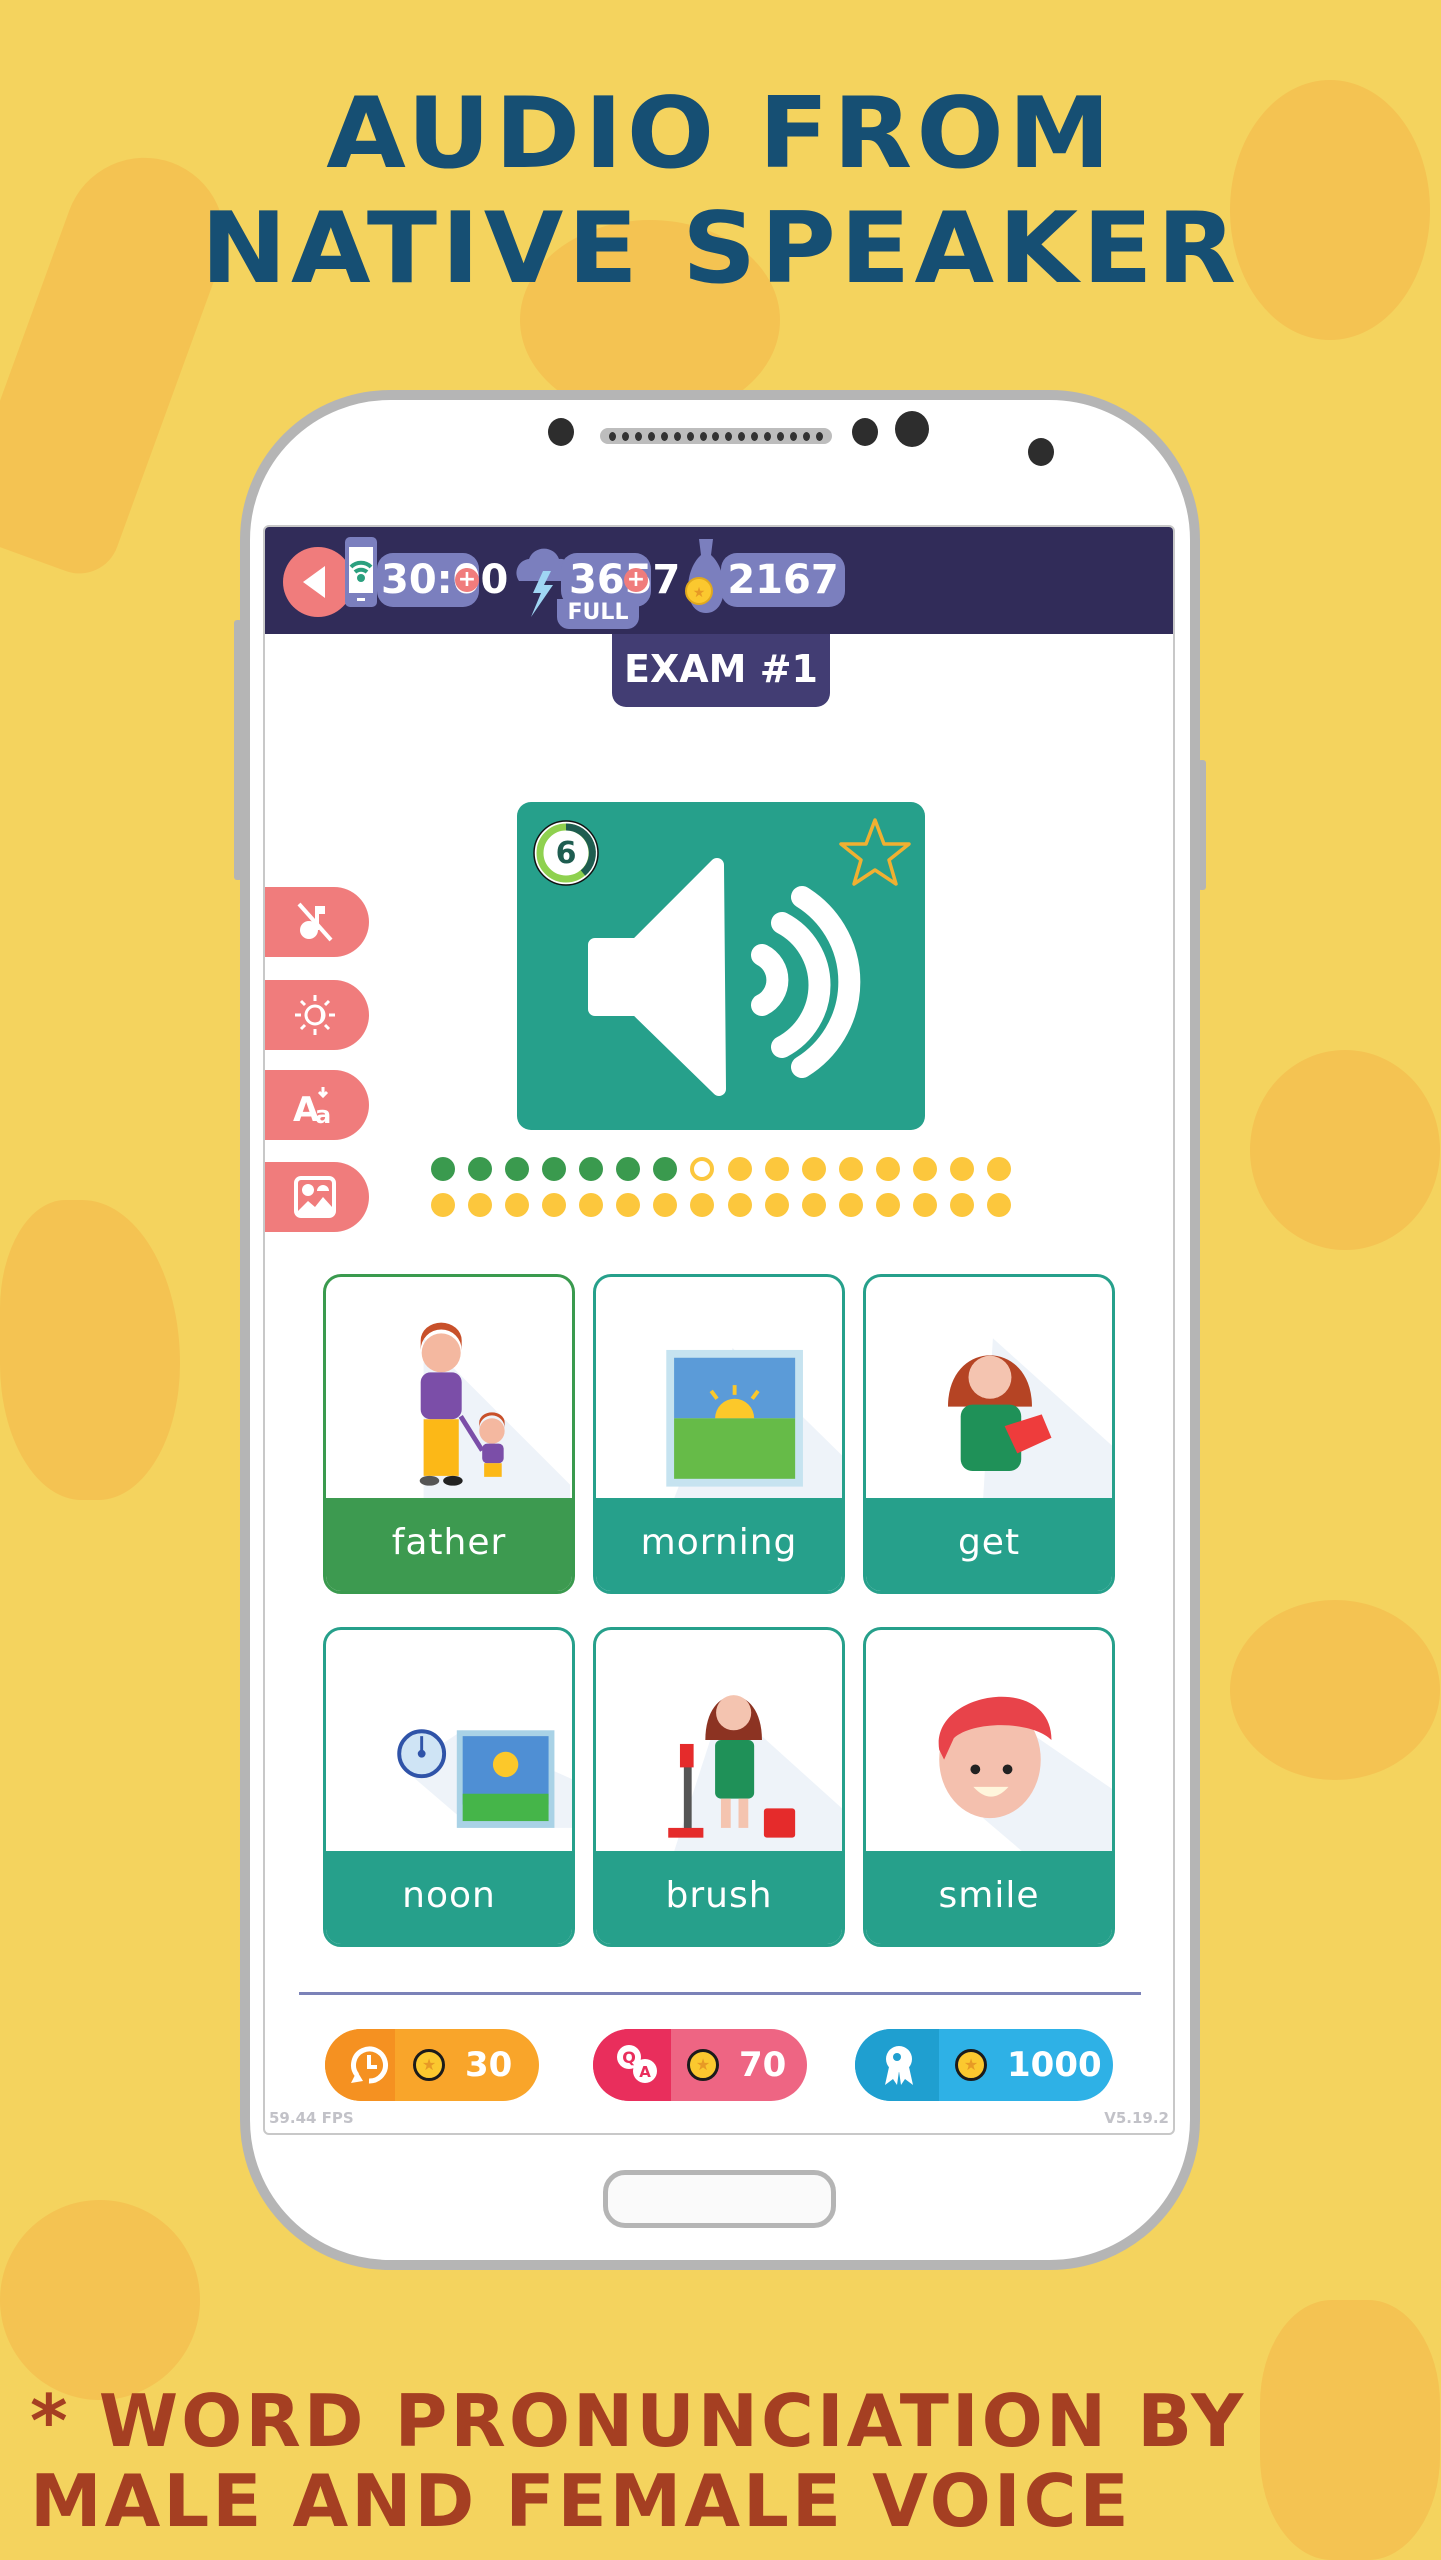 The image size is (1441, 2560). What do you see at coordinates (754, 1423) in the screenshot?
I see `sunrise-window-illustration` at bounding box center [754, 1423].